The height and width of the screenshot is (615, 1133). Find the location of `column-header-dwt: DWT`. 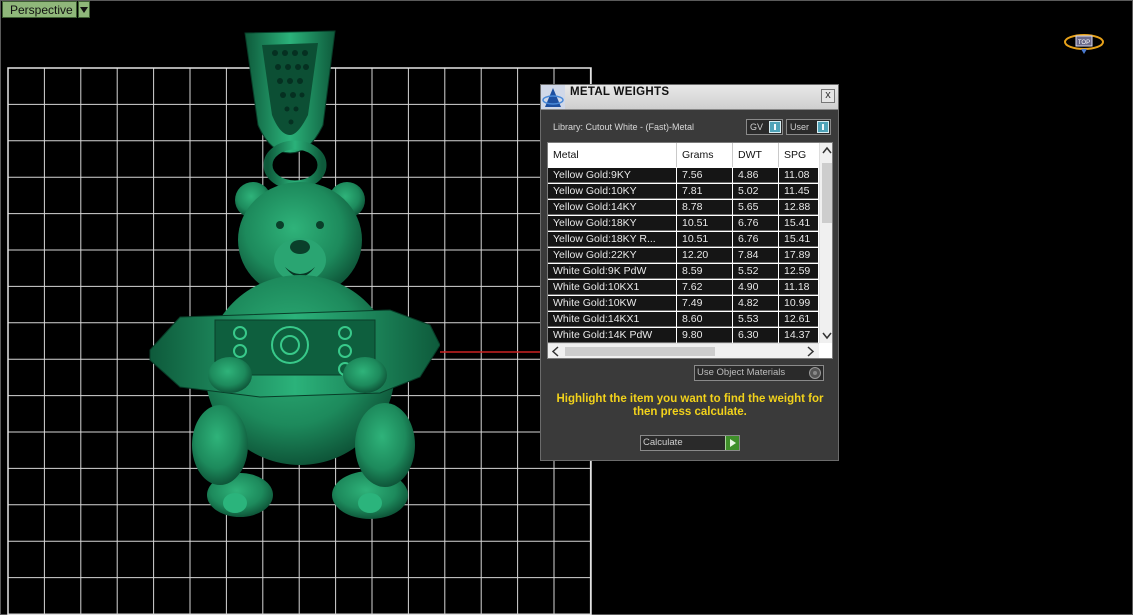

column-header-dwt: DWT is located at coordinates (756, 155).